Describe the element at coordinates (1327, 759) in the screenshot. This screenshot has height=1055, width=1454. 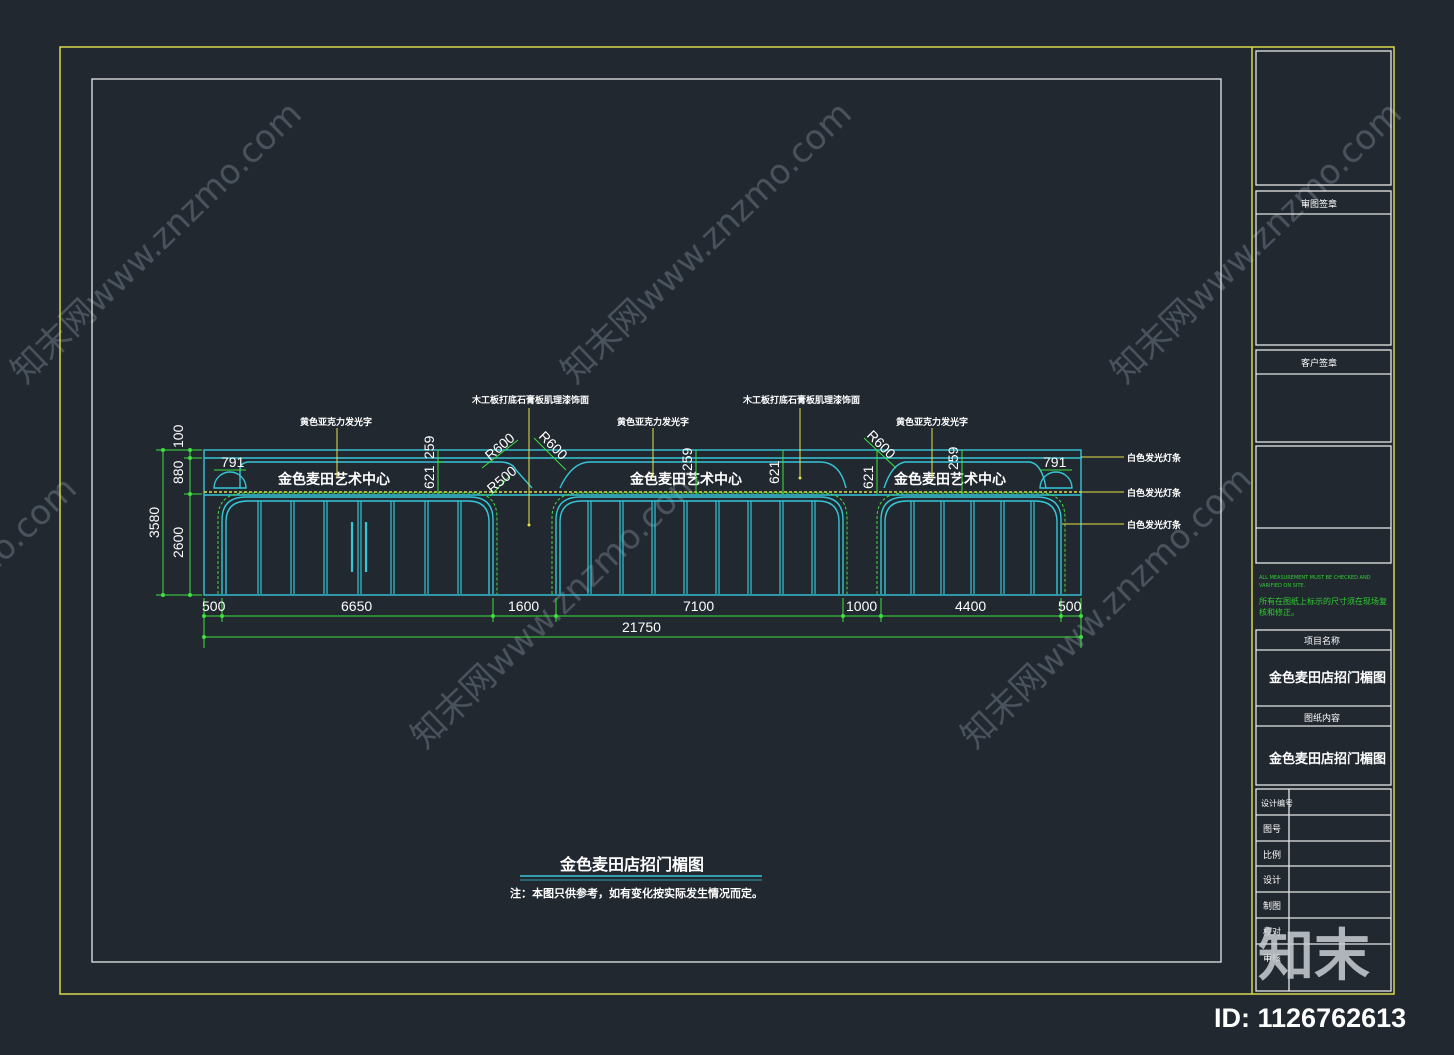
I see `drawing-content: 金色麦田店招门楣图` at that location.